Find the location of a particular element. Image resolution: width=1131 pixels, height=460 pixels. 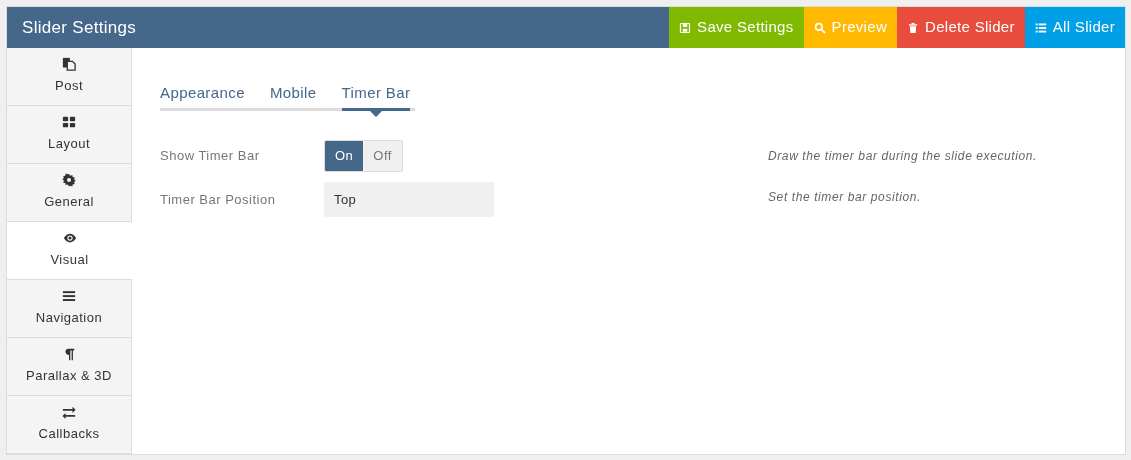

swap-arrows-icon is located at coordinates (69, 412).